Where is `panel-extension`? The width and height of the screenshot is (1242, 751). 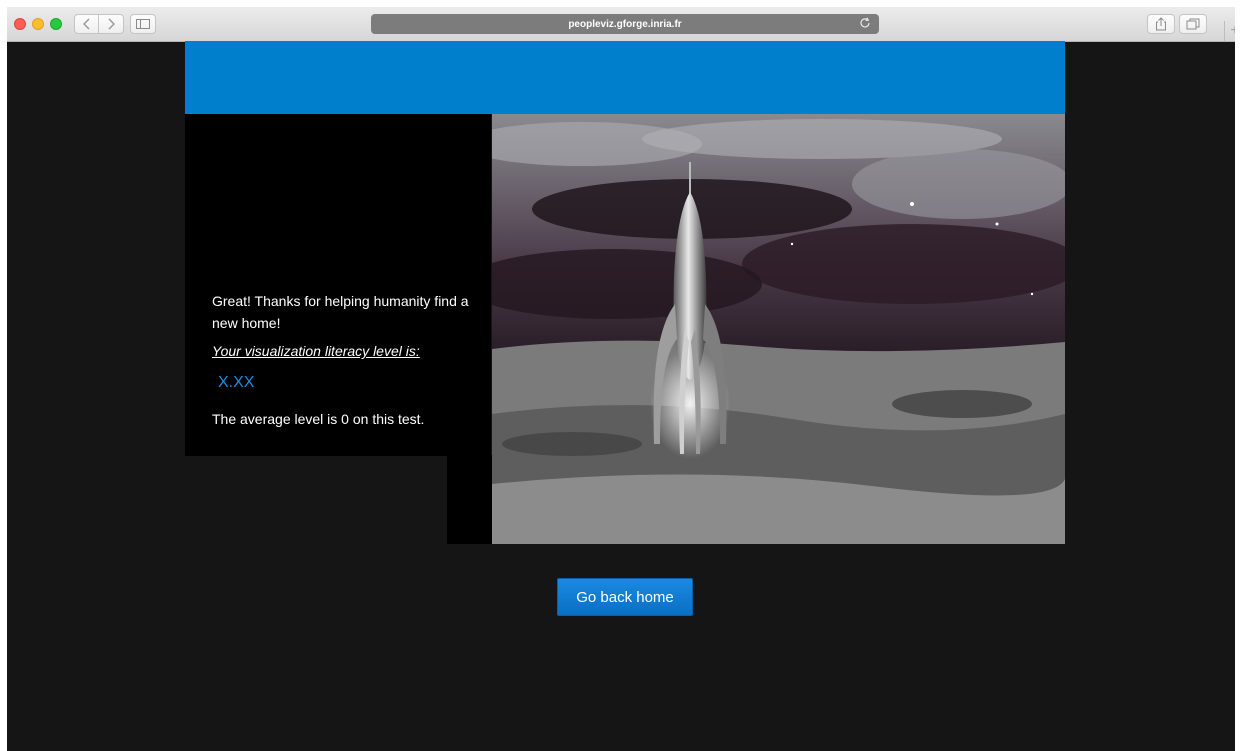 panel-extension is located at coordinates (472, 499).